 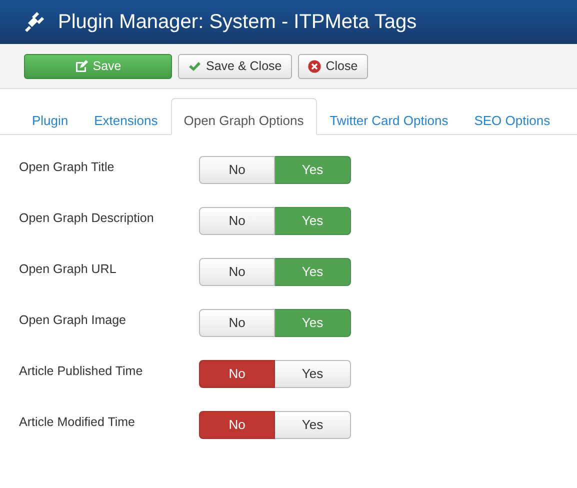 I want to click on tab: SEO Options, so click(x=512, y=116).